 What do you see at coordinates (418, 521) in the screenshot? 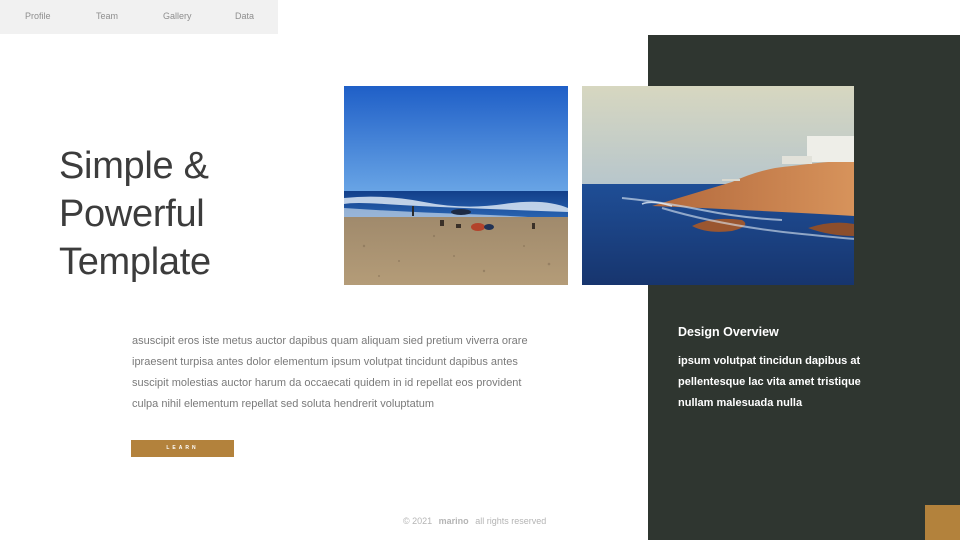
I see `footer-copyright: © 2021` at bounding box center [418, 521].